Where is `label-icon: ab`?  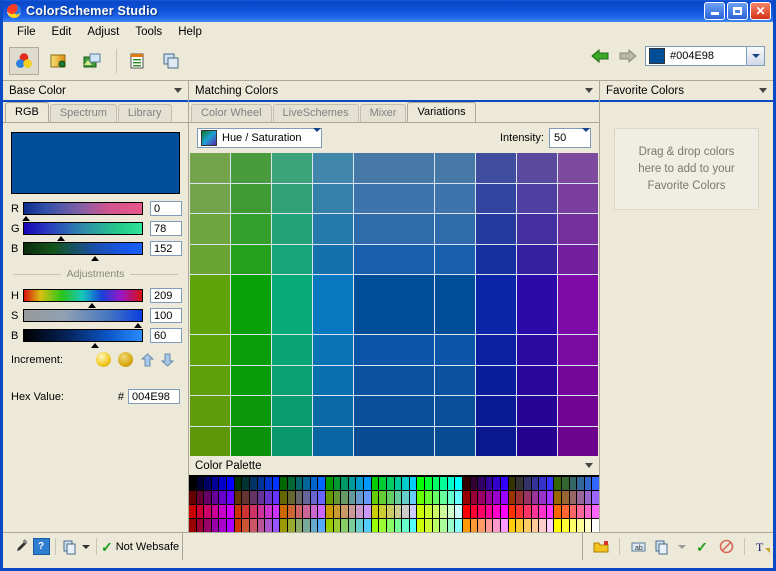
label-icon: ab is located at coordinates (638, 547).